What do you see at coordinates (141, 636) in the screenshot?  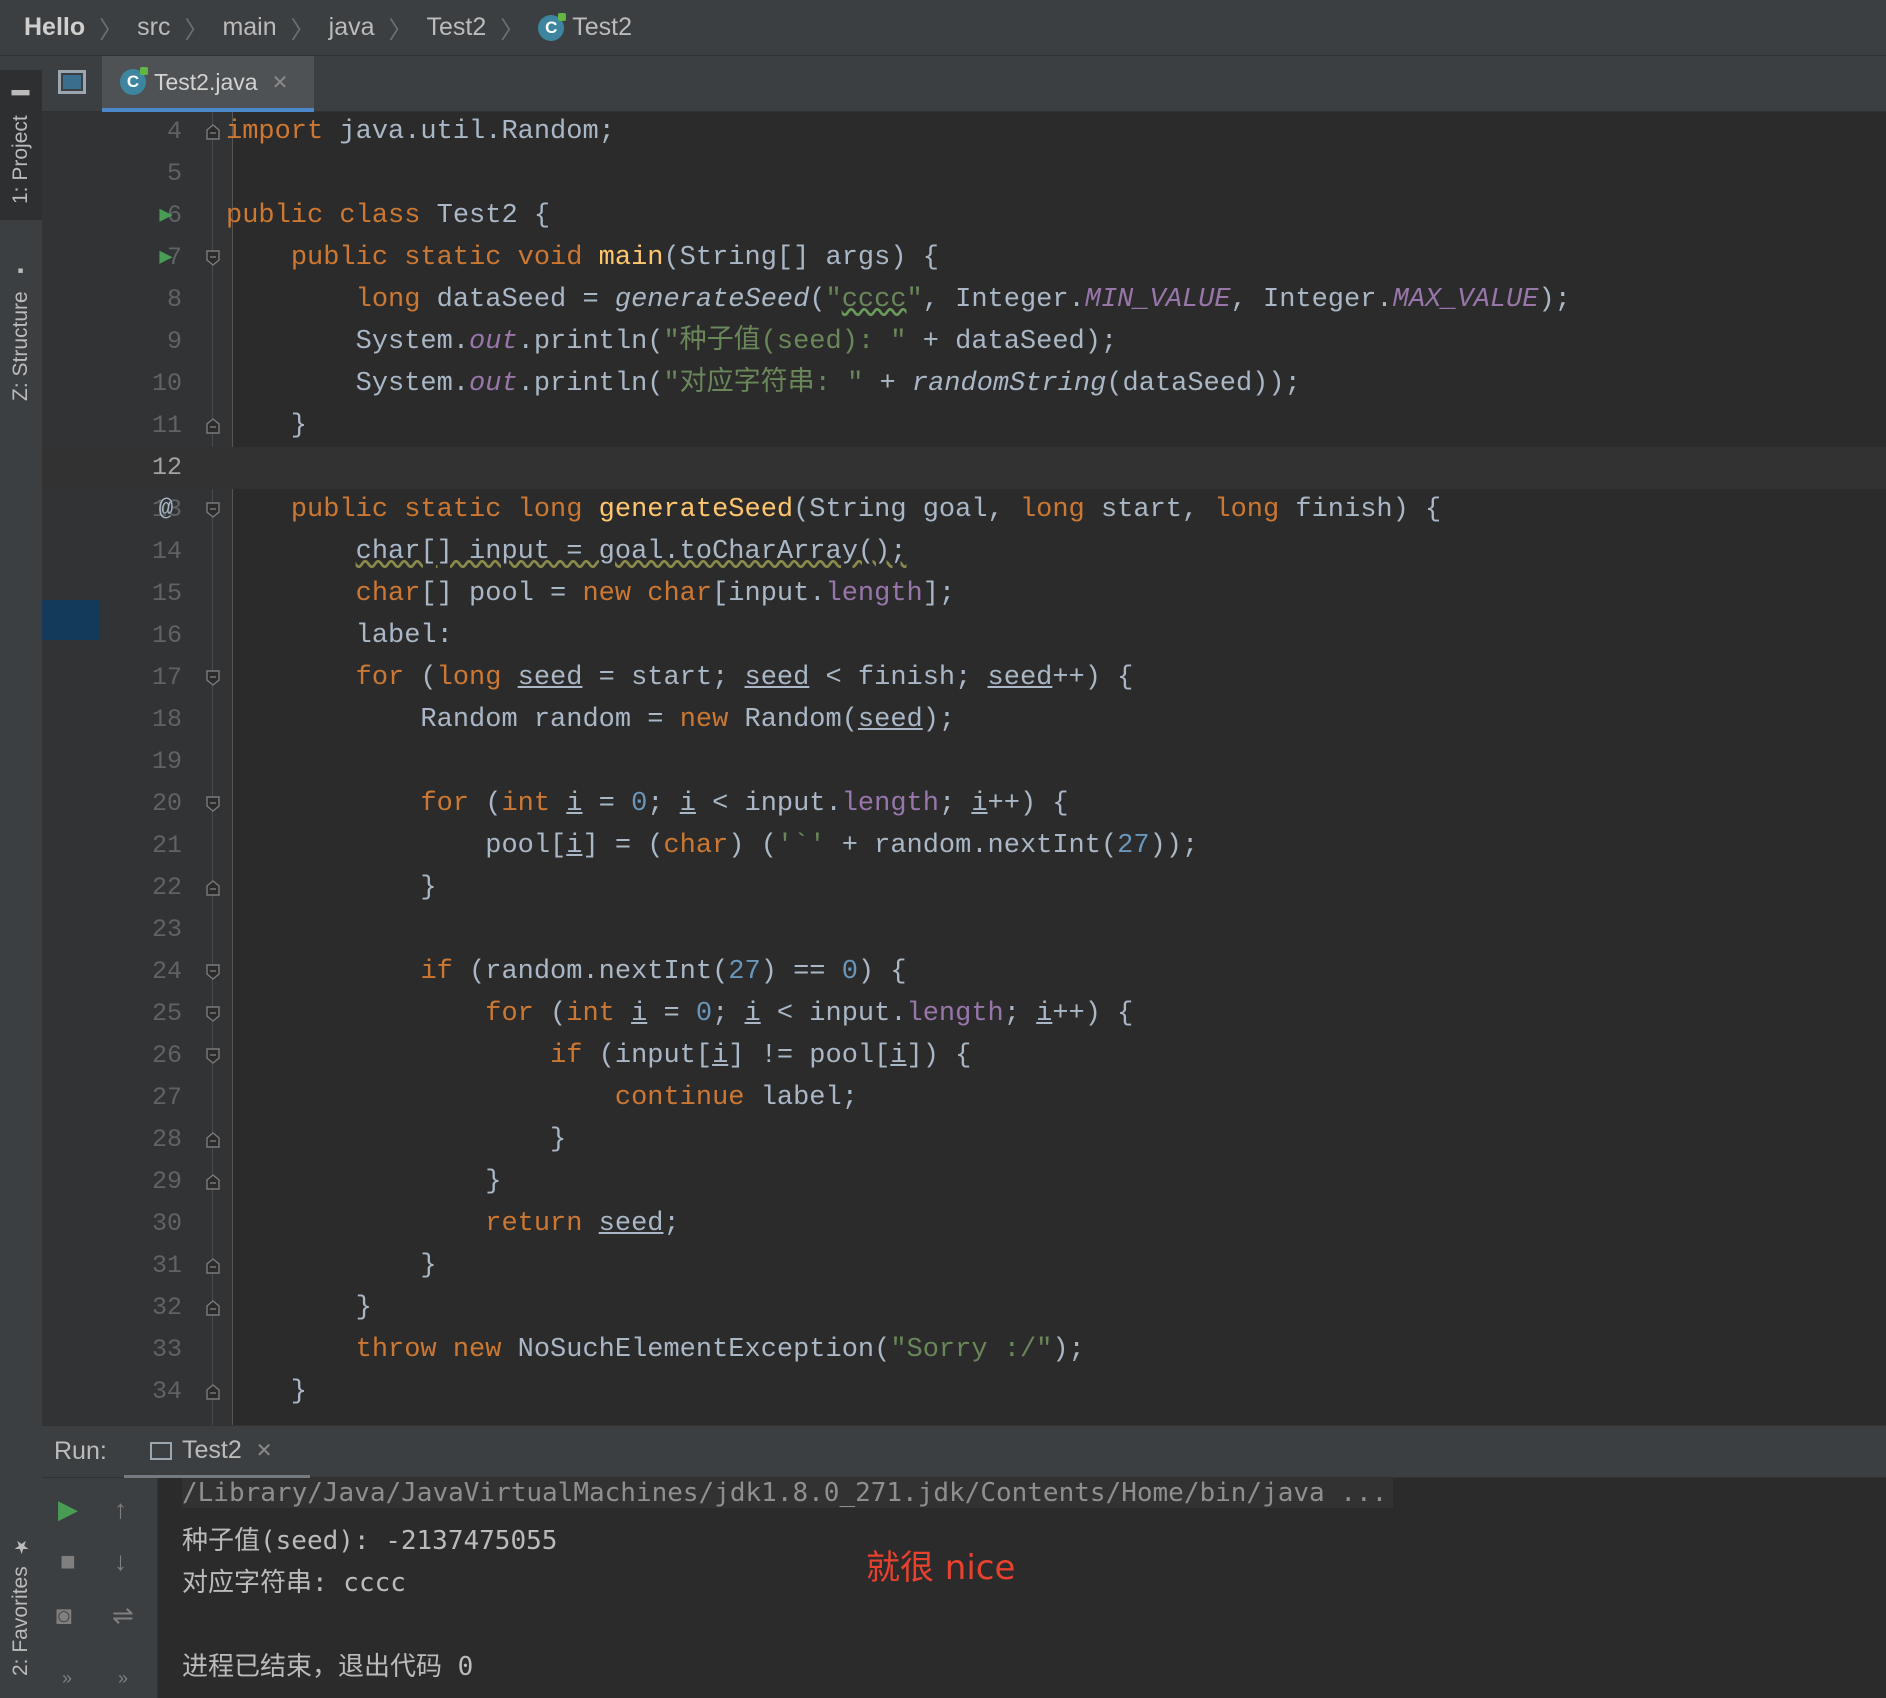 I see `line-number: 16` at bounding box center [141, 636].